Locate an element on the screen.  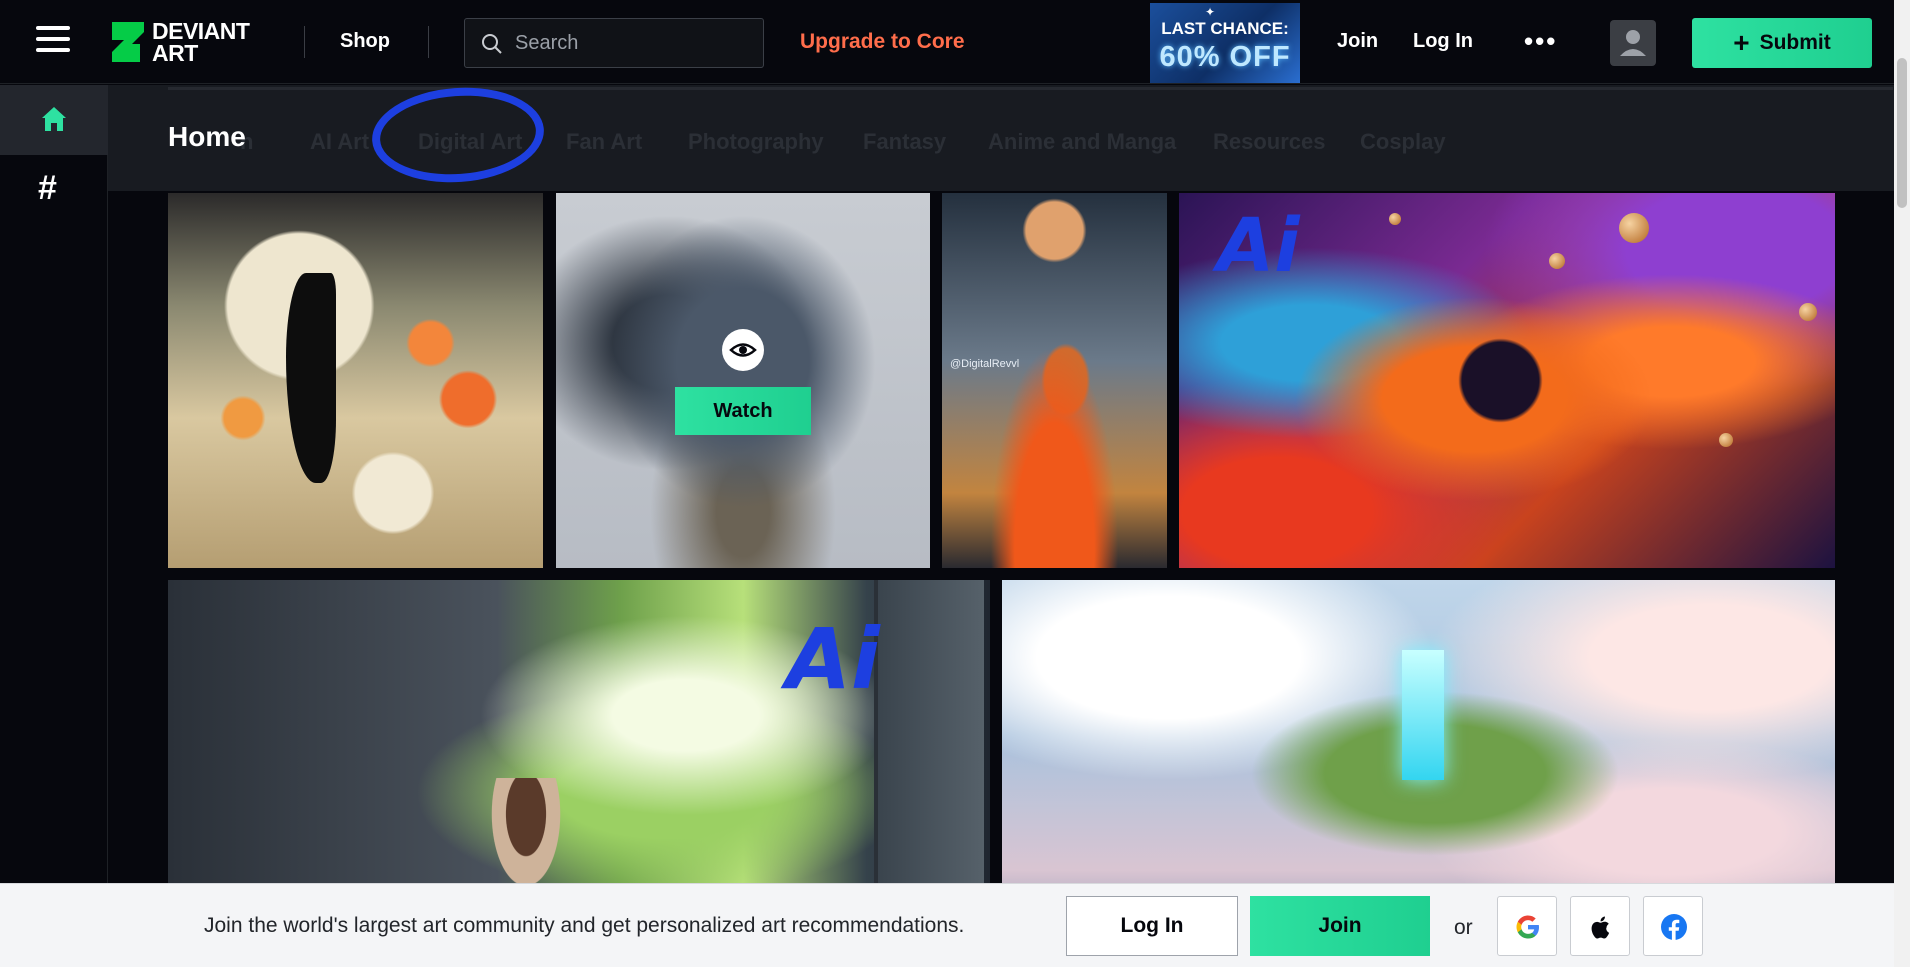
deviantart-logo: DEVIANT ART is located at coordinates (190, 43).